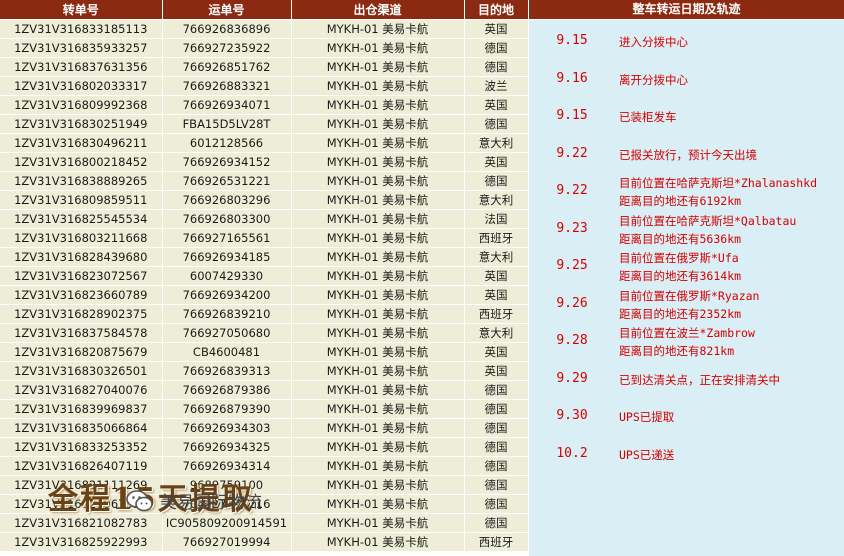  I want to click on transfer-number-cell: 1ZV31V316833253352, so click(81, 447).